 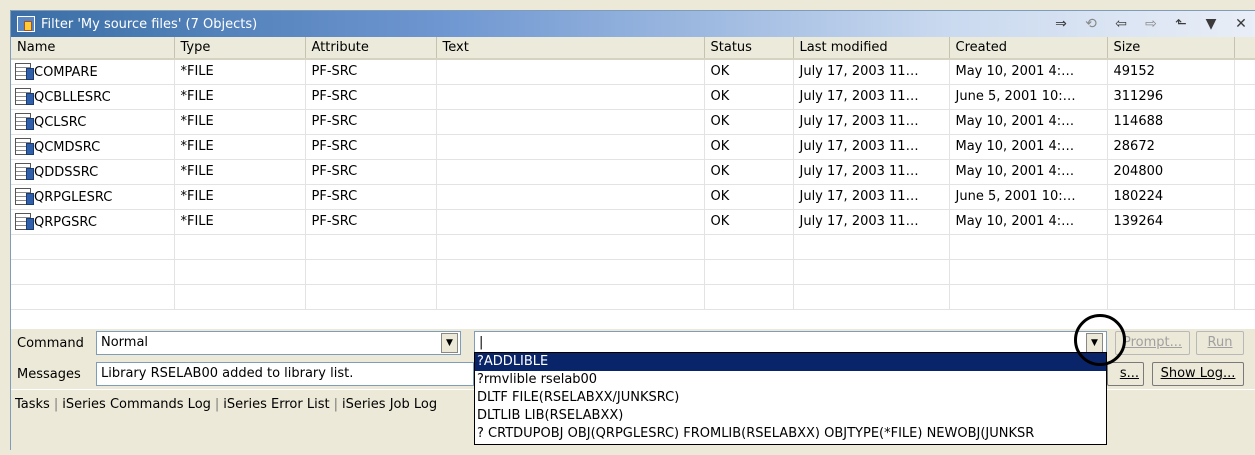 I want to click on name-cell: QRPGLESRC, so click(x=93, y=197).